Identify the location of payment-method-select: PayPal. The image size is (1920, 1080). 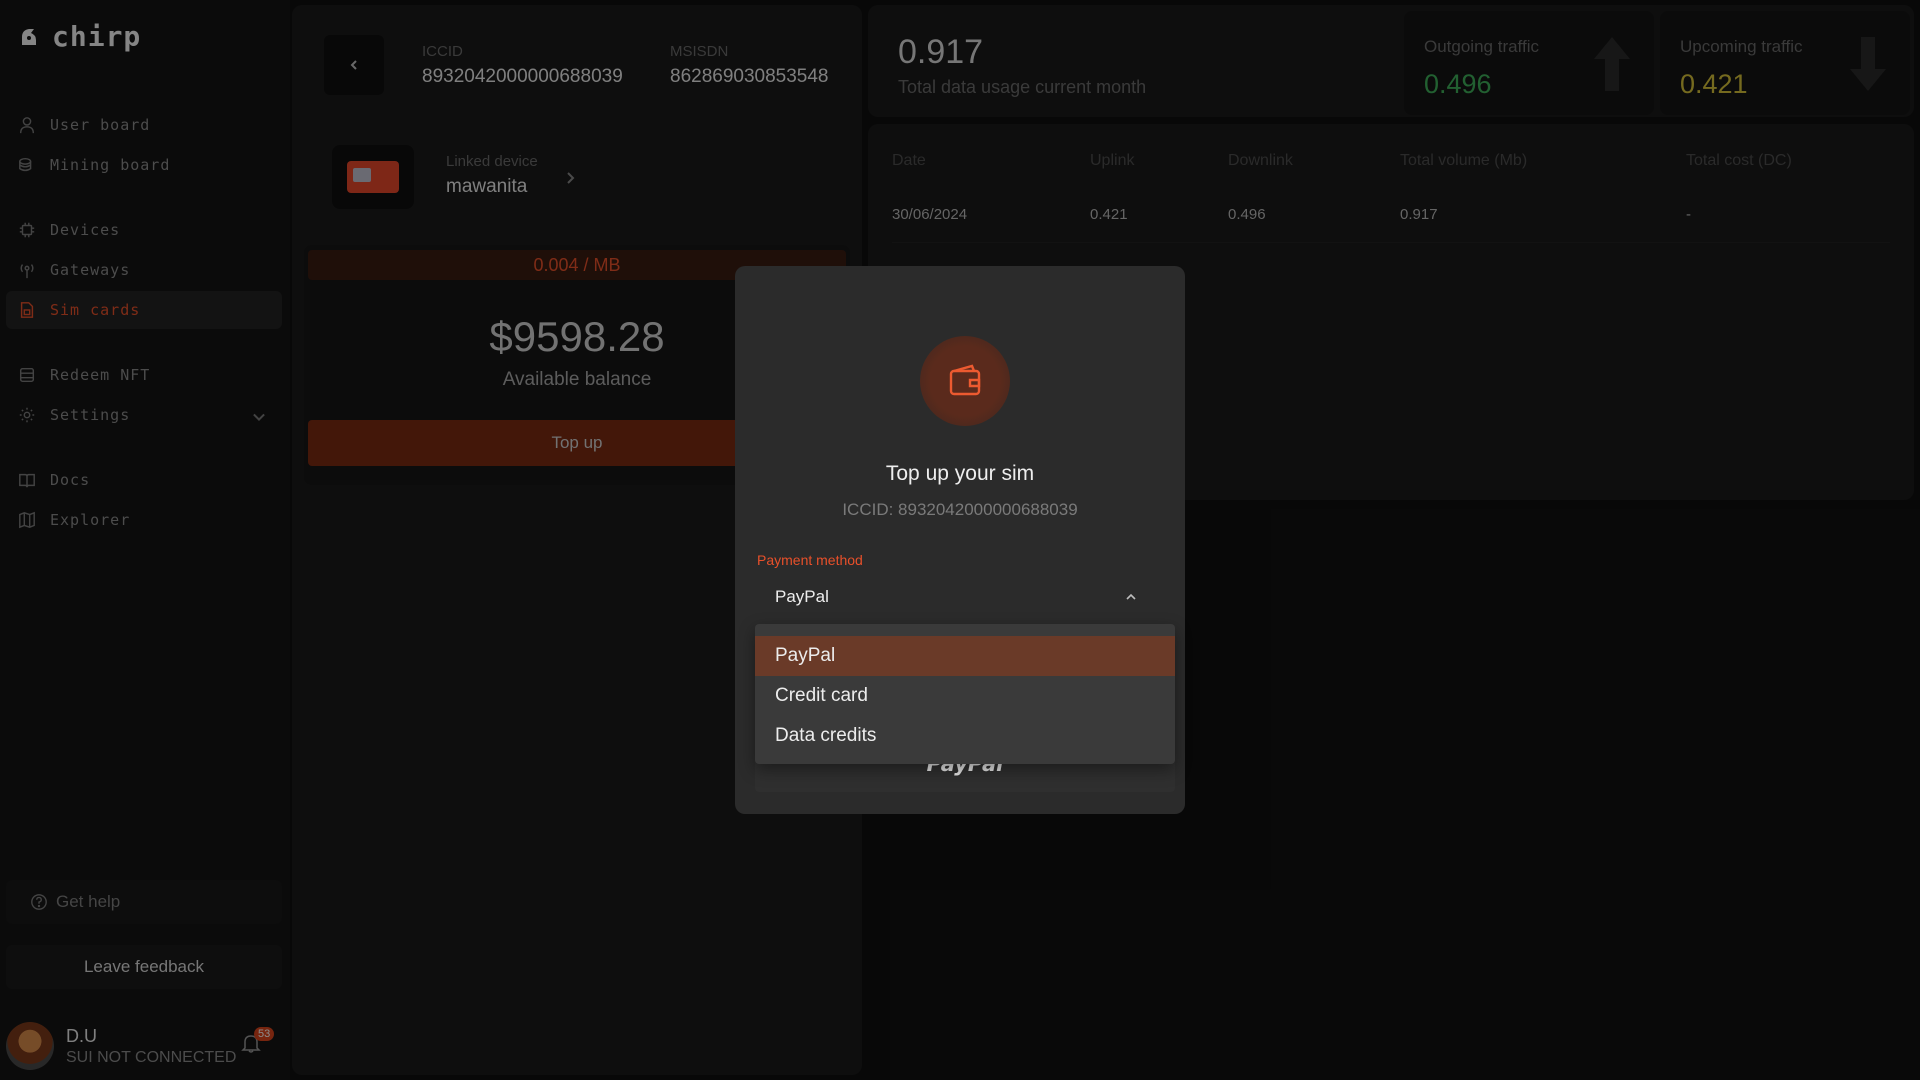
(960, 597).